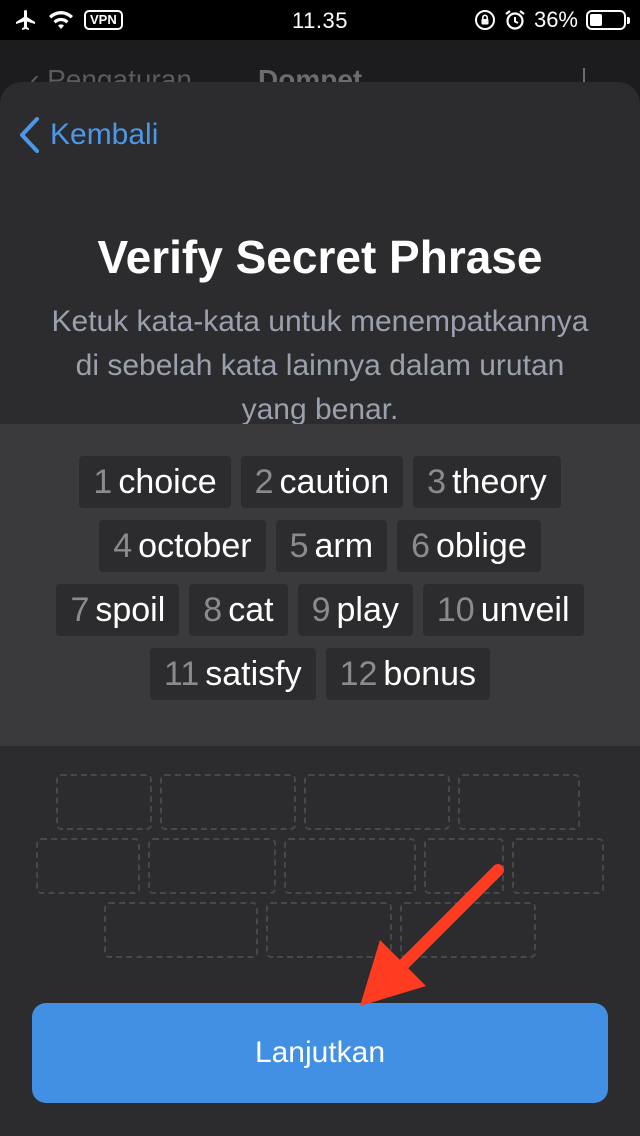 The height and width of the screenshot is (1136, 640). I want to click on annotation-arrow-icon, so click(432, 935).